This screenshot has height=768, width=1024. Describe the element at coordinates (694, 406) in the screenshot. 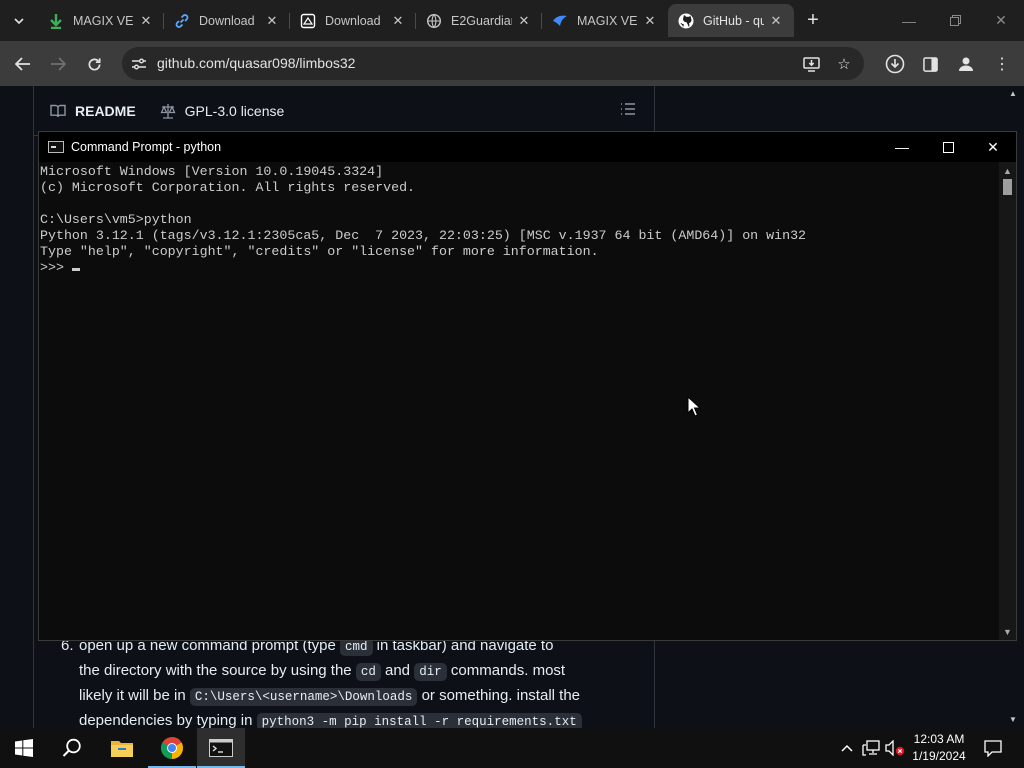

I see `mouse-cursor-icon` at that location.